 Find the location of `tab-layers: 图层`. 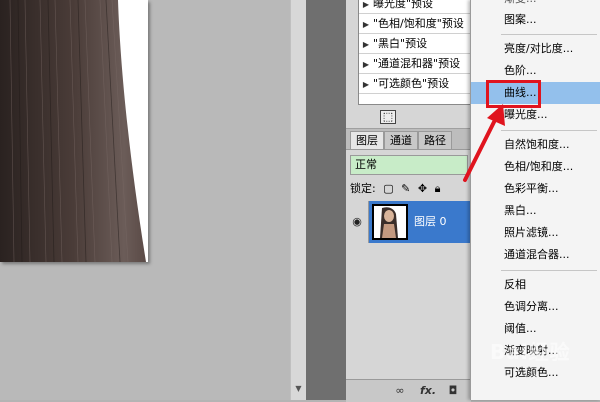

tab-layers: 图层 is located at coordinates (367, 140).